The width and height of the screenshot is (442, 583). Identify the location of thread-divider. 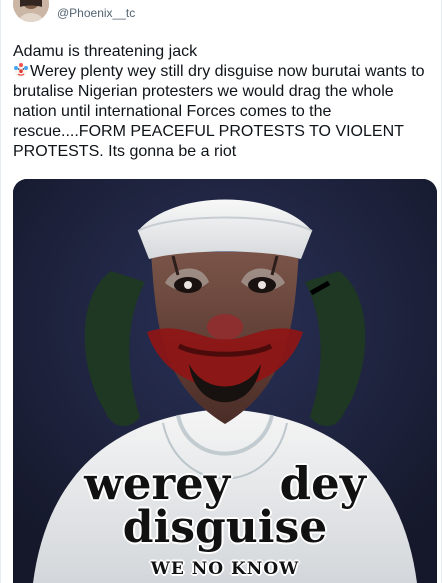
(64, 1).